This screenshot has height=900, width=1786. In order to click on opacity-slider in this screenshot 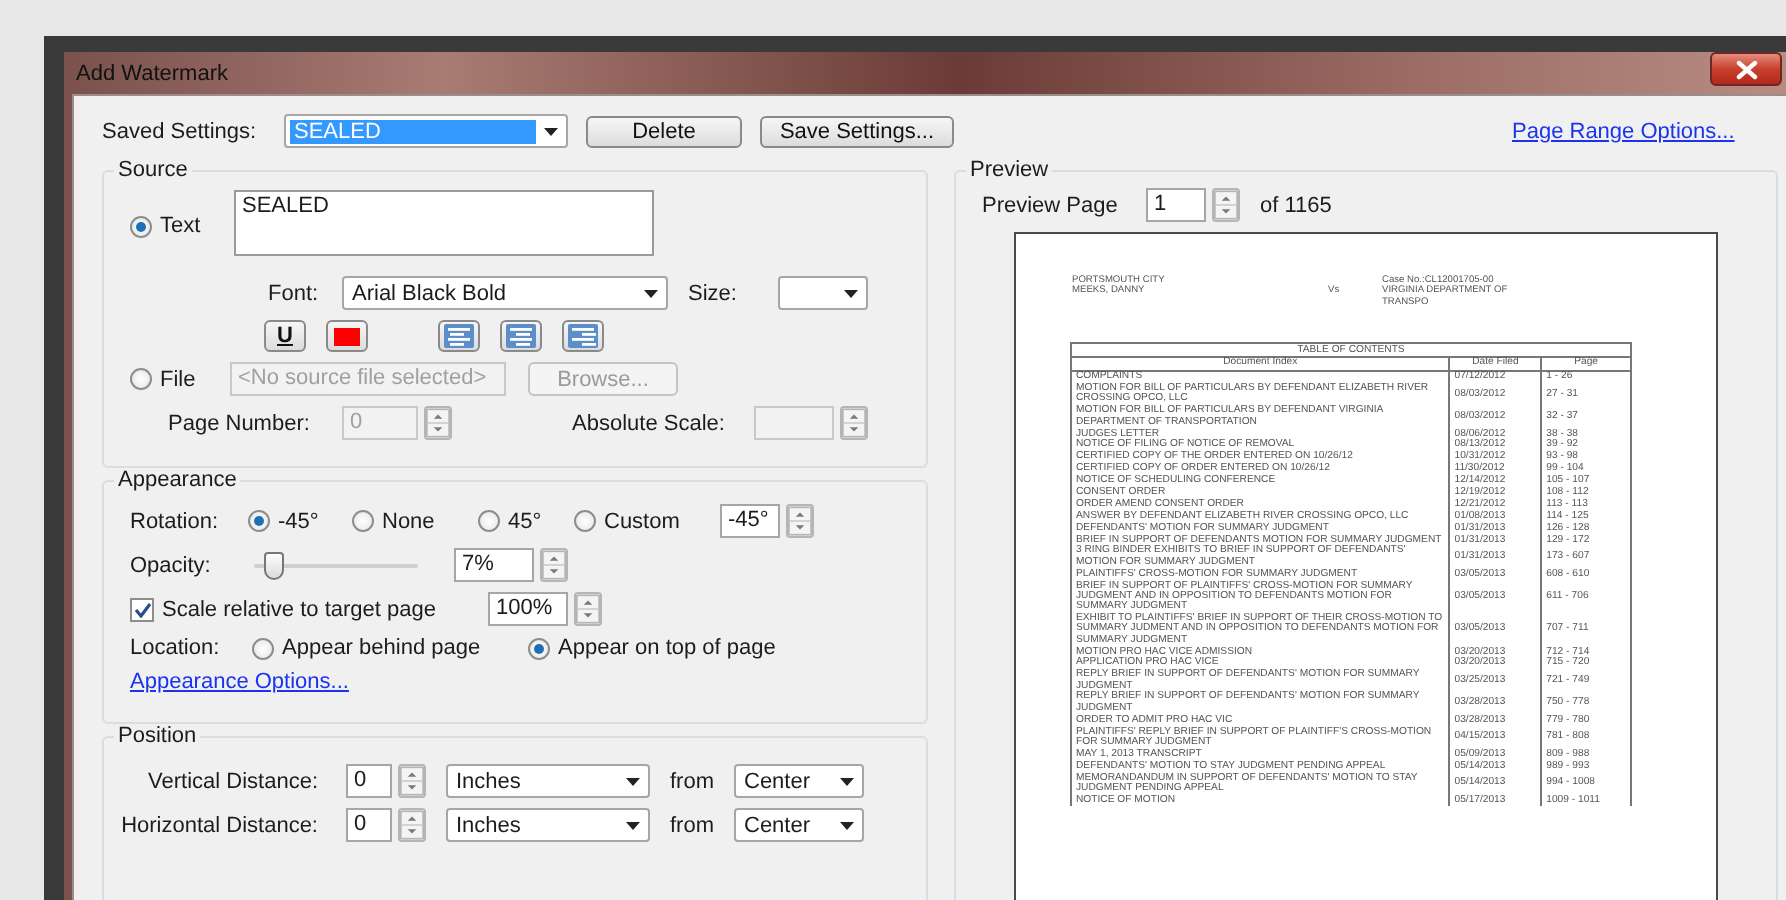, I will do `click(336, 565)`.